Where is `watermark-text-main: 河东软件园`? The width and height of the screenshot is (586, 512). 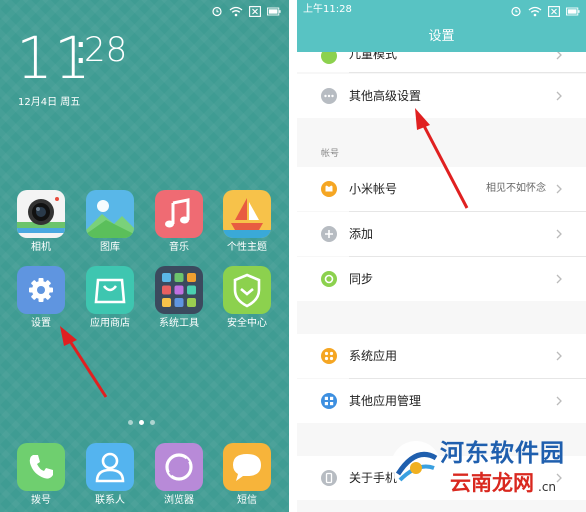 watermark-text-main: 河东软件园 is located at coordinates (502, 453).